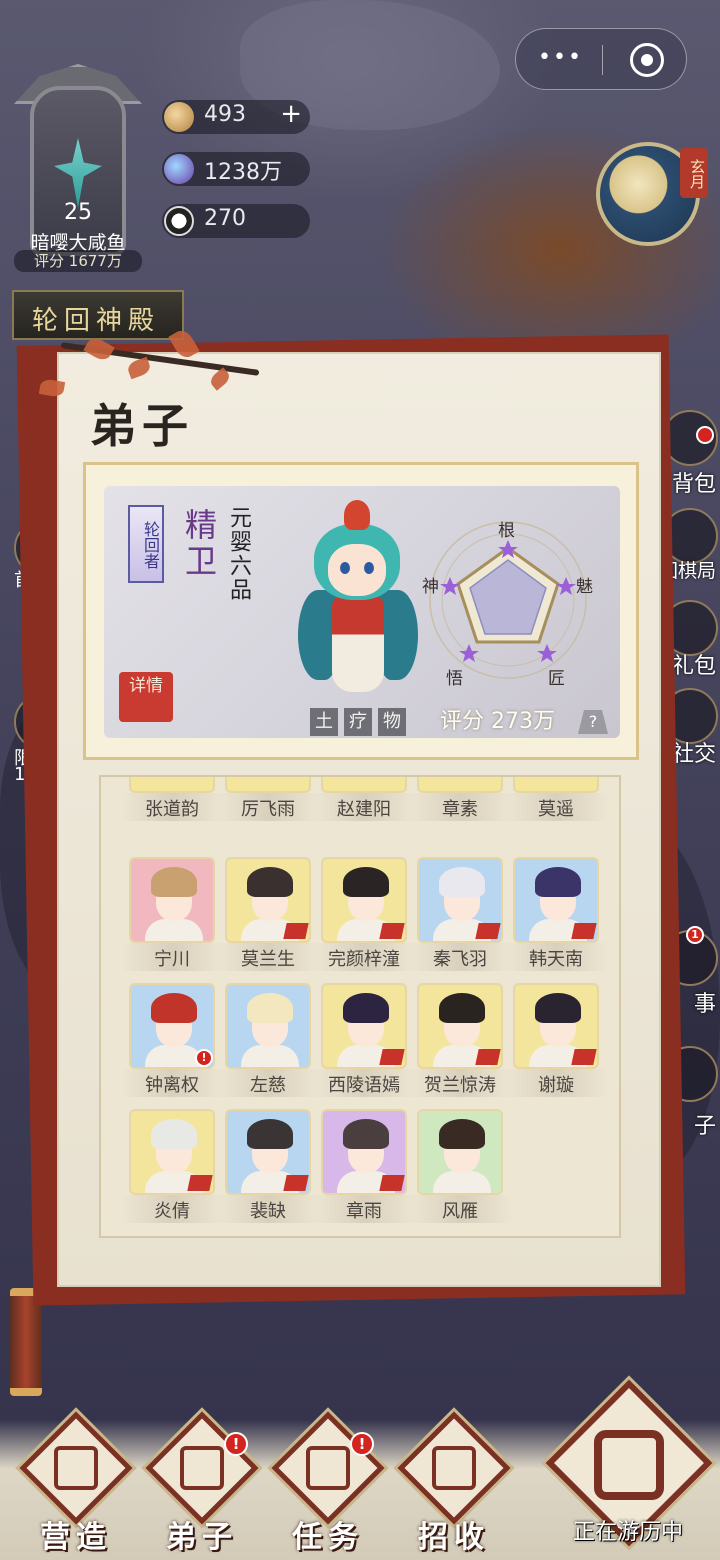  Describe the element at coordinates (556, 679) in the screenshot. I see `radar-label: 匠` at that location.